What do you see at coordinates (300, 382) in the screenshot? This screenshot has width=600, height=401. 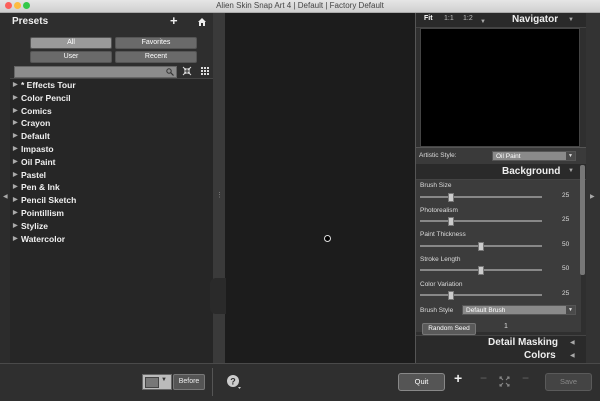 I see `bottom-toolbar: ▼ Before ? Quit + − − Save` at bounding box center [300, 382].